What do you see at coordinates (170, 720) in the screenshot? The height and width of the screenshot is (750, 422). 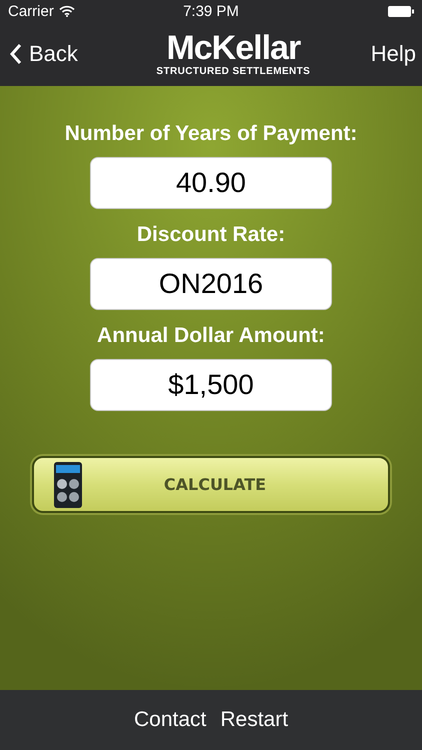 I see `footer-button: Contact` at bounding box center [170, 720].